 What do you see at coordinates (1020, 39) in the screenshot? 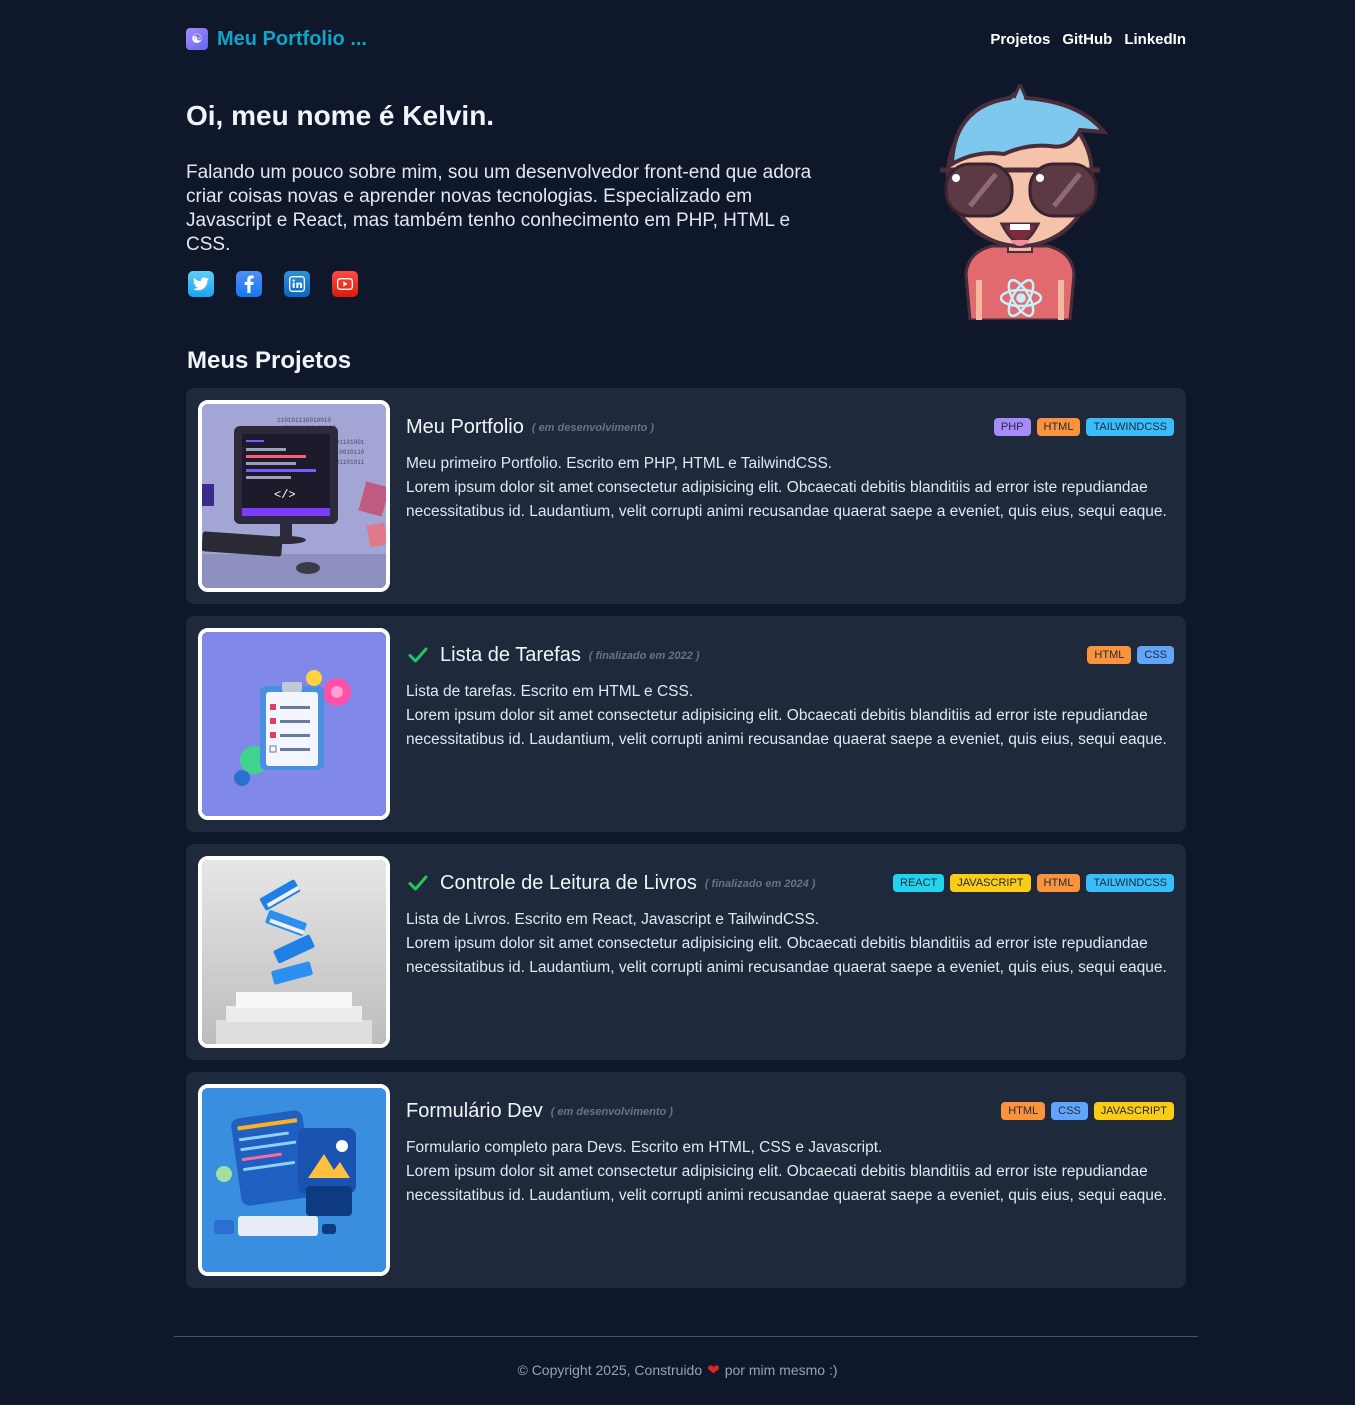
I see `nav-link-projetos: Projetos` at bounding box center [1020, 39].